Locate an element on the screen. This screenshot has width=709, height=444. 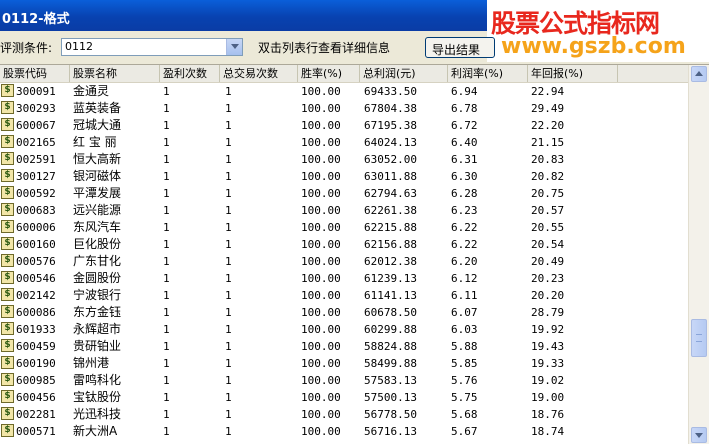
cell-annual: 20.55 is located at coordinates (548, 227).